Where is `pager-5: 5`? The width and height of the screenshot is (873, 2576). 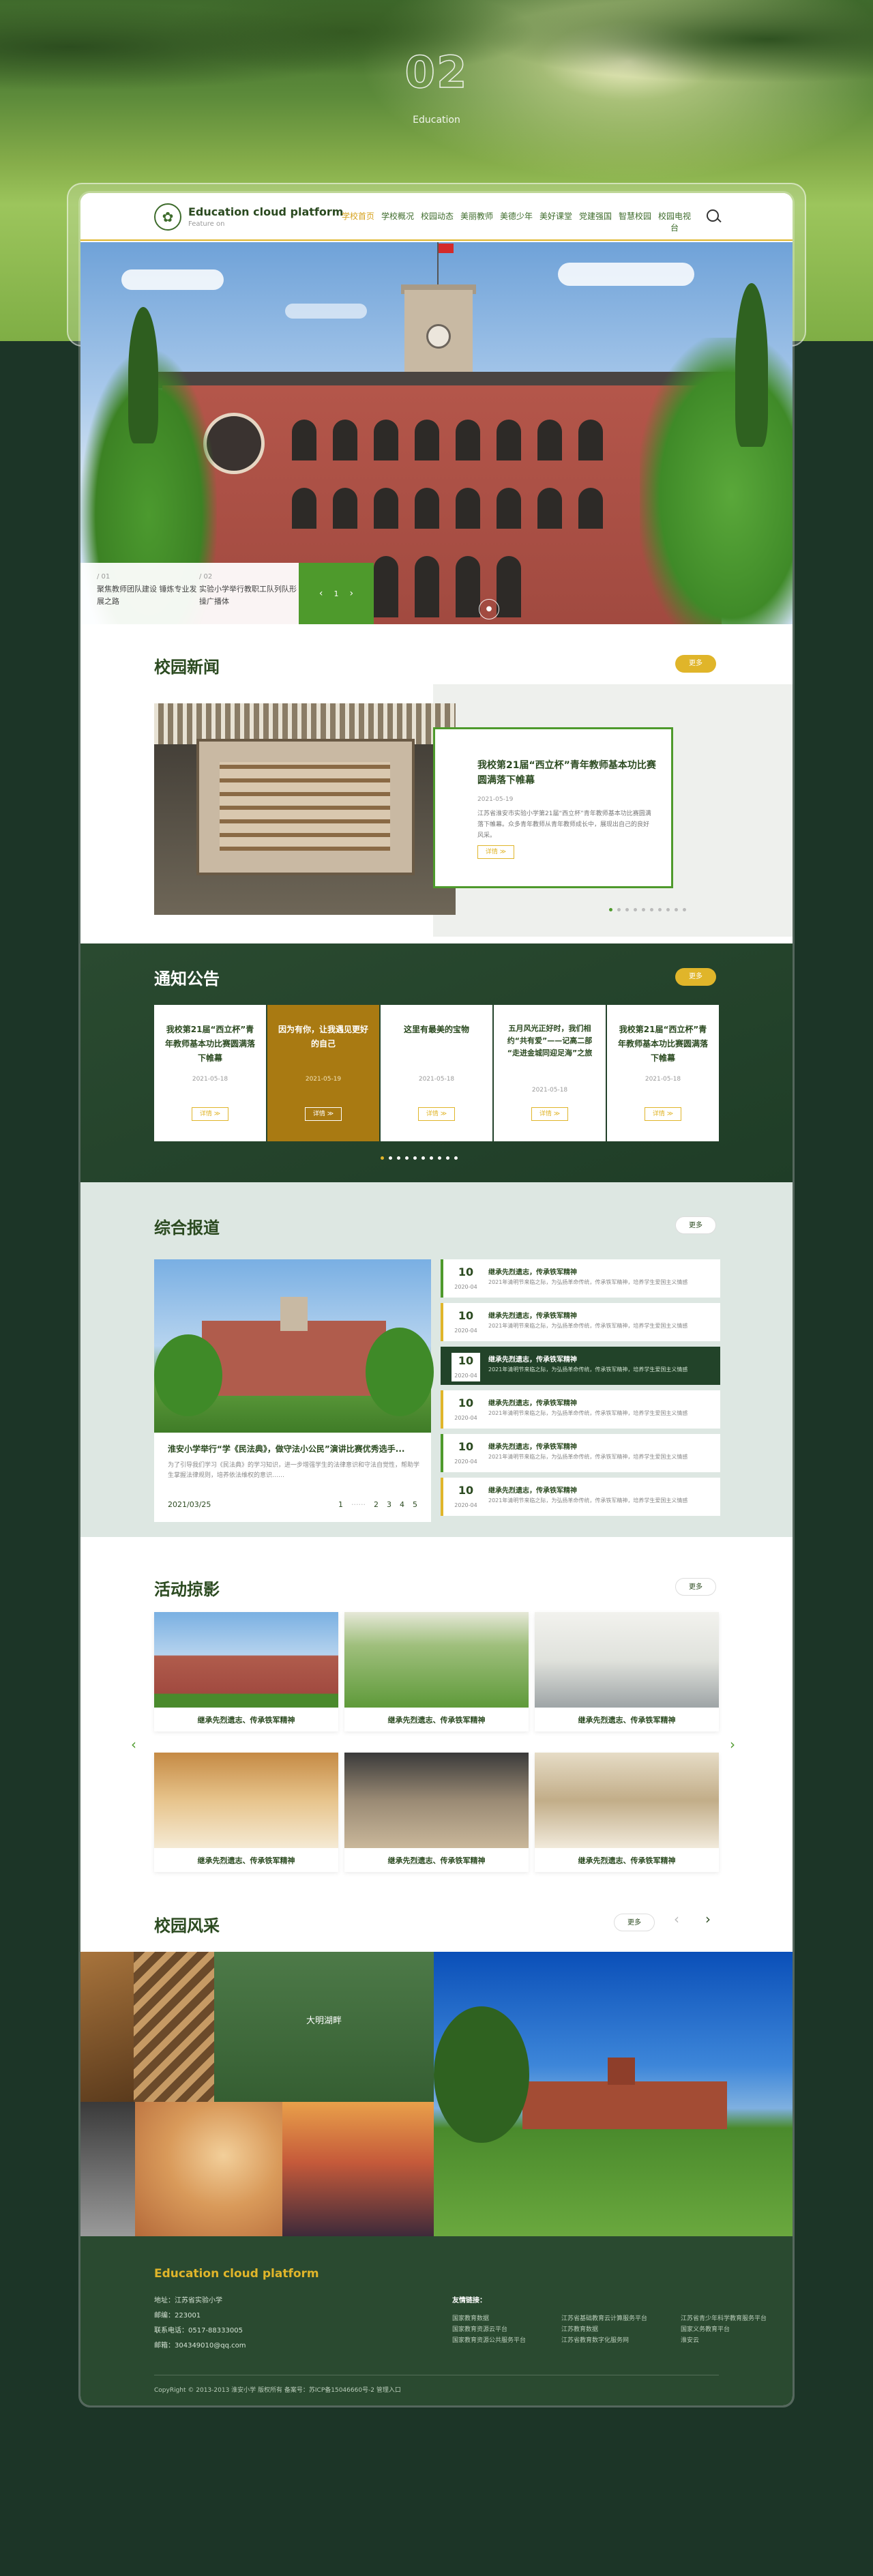 pager-5: 5 is located at coordinates (415, 1504).